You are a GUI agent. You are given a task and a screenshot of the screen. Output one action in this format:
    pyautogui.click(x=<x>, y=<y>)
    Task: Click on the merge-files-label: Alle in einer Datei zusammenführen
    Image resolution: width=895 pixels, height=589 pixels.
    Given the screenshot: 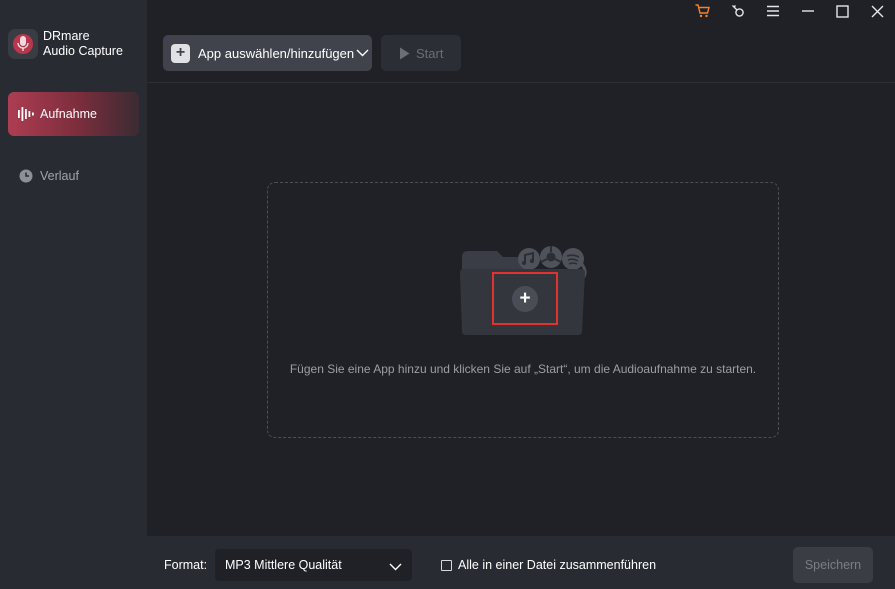 What is the action you would take?
    pyautogui.click(x=557, y=565)
    